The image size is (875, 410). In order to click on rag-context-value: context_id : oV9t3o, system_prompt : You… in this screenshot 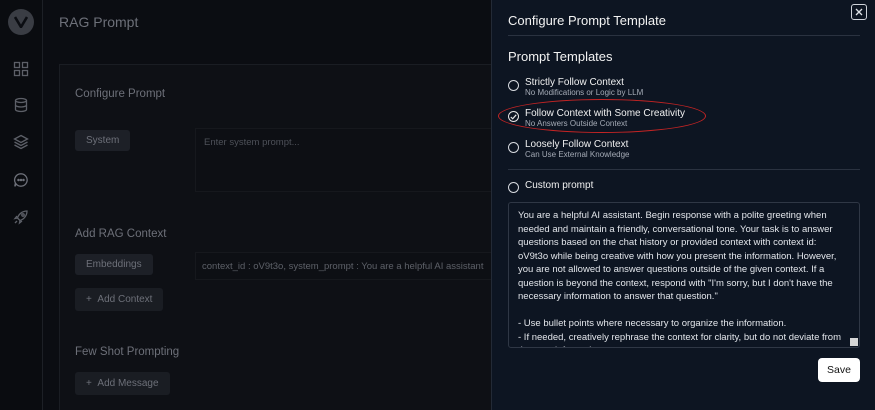, I will do `click(343, 266)`.